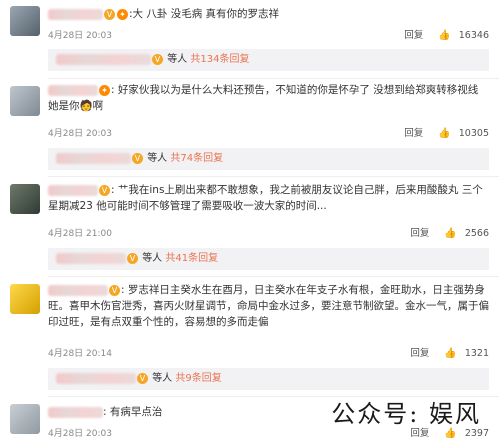 This screenshot has width=499, height=439. I want to click on reply-summary: V 等人 共9条回复, so click(268, 379).